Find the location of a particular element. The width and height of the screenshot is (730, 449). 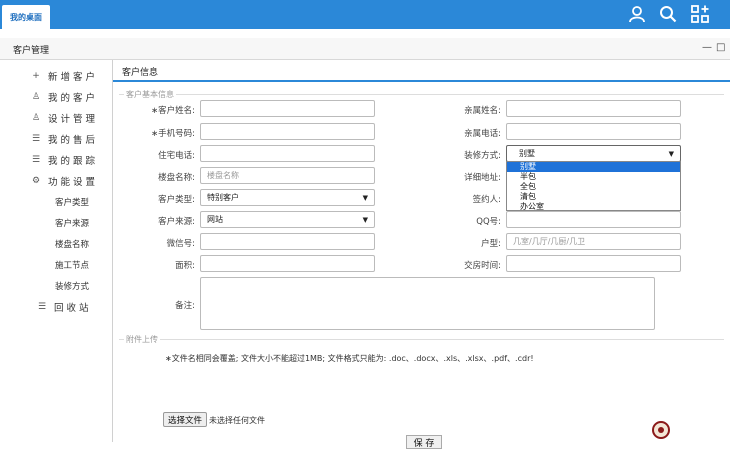

sidebar-item-design-management: ♙ 设 计 管 理 is located at coordinates (62, 118).